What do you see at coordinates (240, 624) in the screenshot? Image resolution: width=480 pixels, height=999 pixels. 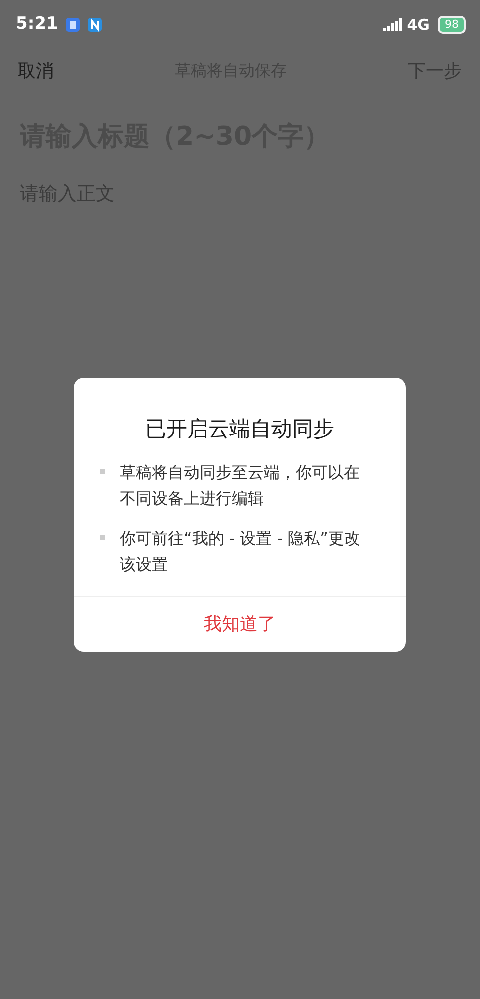 I see `acknowledge-button: 我知道了` at bounding box center [240, 624].